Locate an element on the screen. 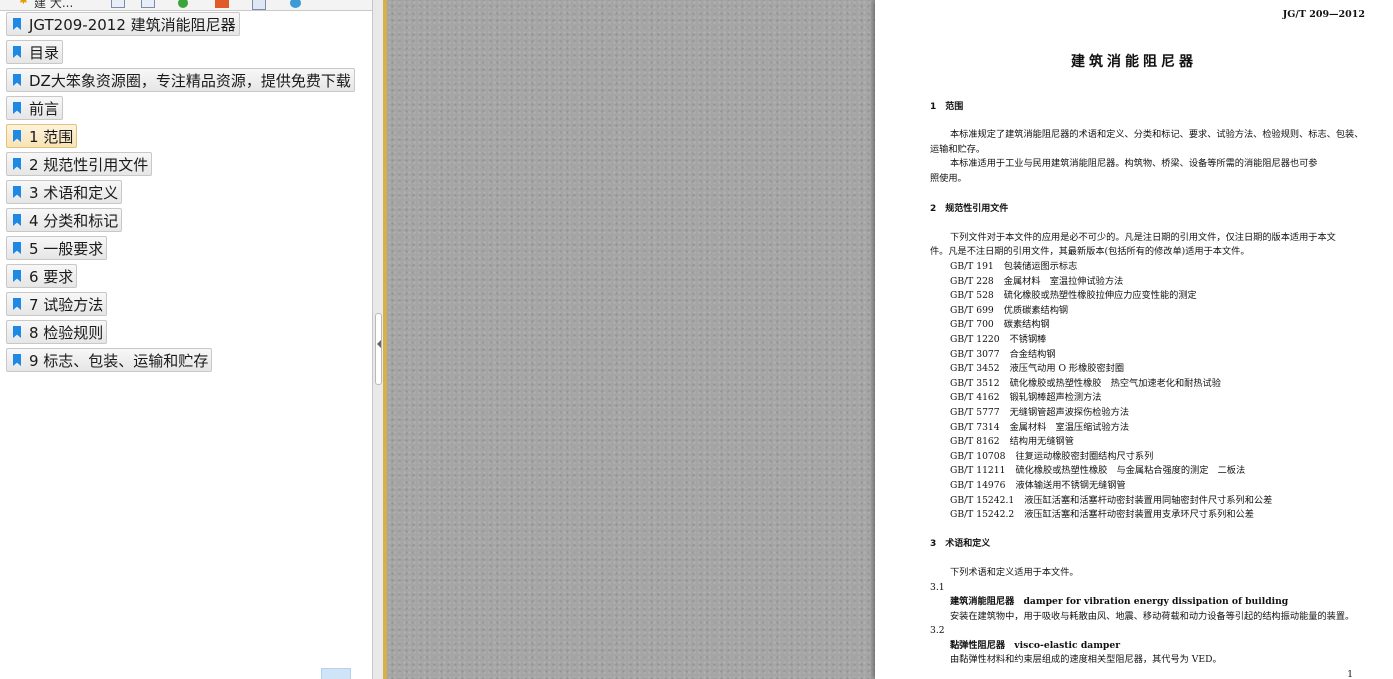 The image size is (1393, 679). bookmark-item: 8 检验规则 is located at coordinates (57, 332).